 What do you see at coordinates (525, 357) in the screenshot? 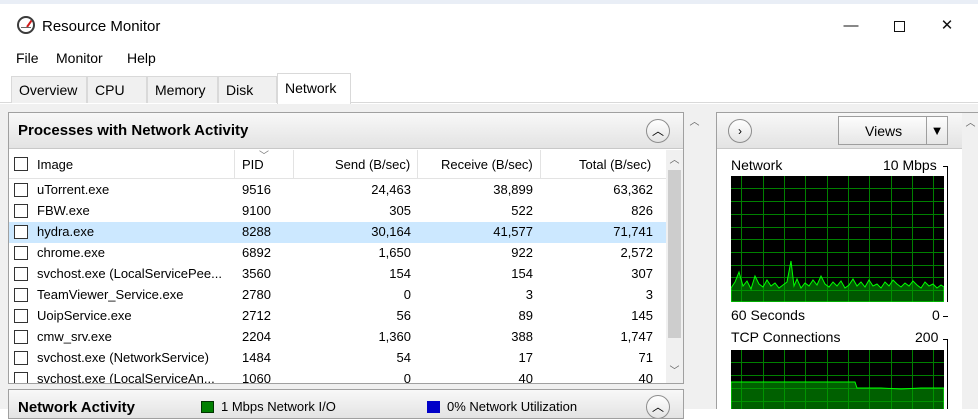
I see `cell-receive: 17` at bounding box center [525, 357].